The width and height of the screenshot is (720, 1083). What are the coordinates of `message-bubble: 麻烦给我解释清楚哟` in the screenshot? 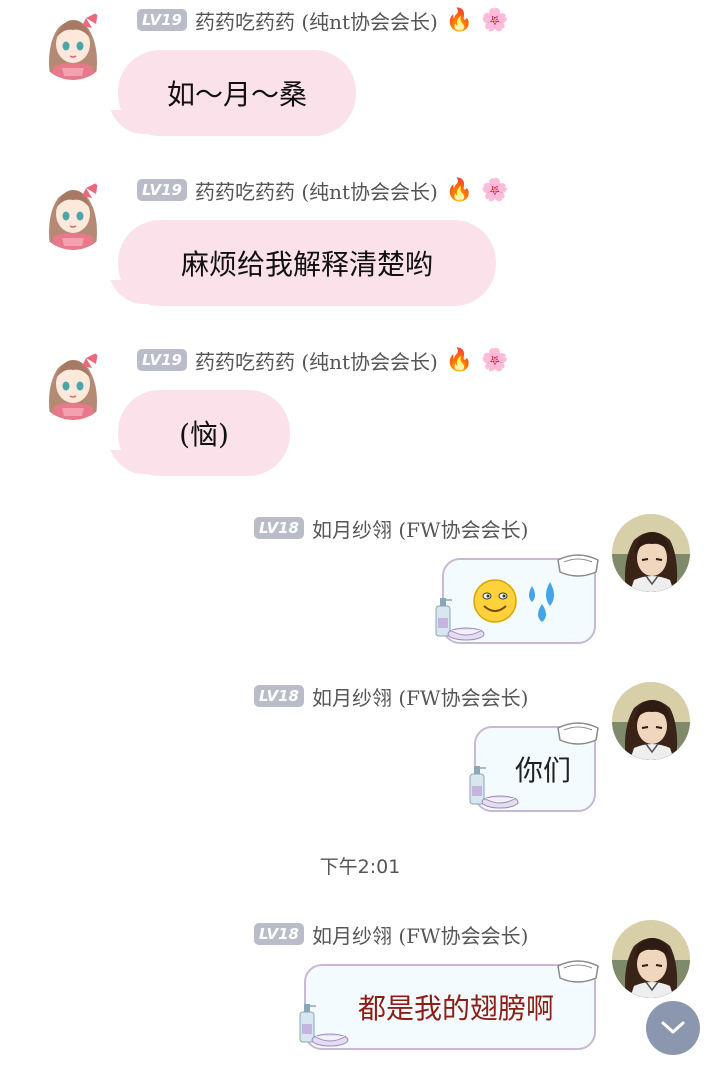 It's located at (303, 263).